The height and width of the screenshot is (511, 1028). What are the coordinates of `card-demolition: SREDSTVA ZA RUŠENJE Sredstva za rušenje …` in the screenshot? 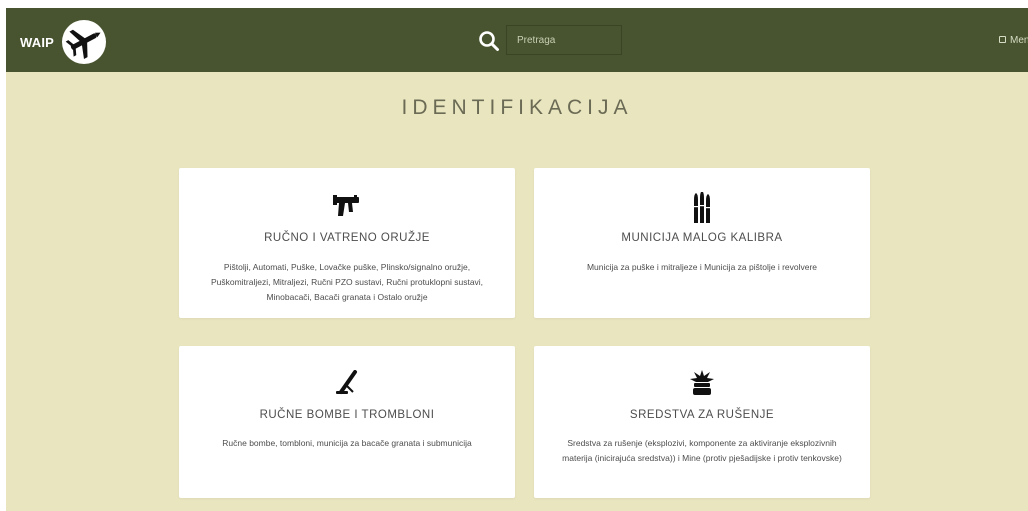 It's located at (702, 422).